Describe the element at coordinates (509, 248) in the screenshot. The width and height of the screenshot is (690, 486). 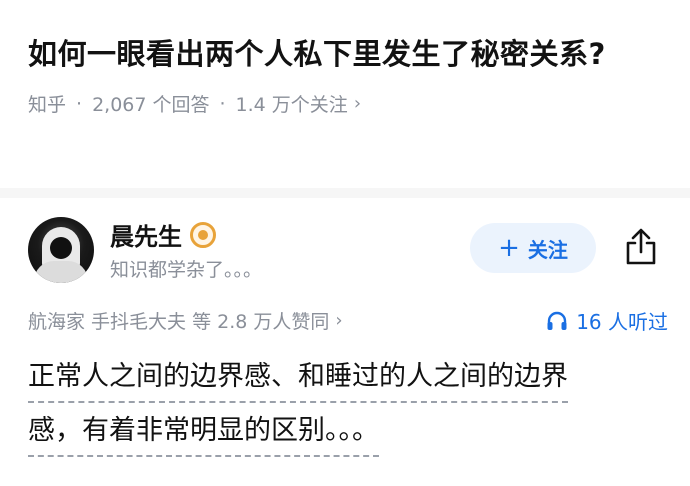
I see `plus-icon: +` at that location.